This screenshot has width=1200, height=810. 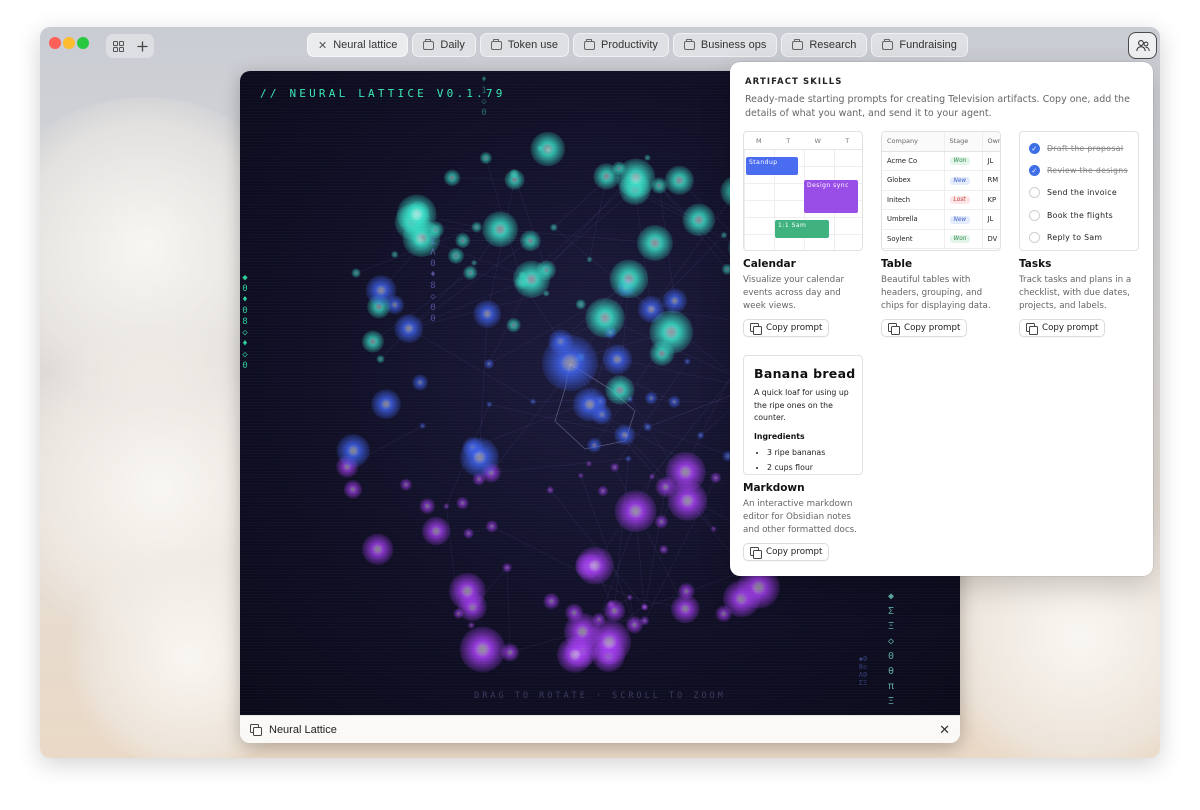 I want to click on column-header: Company, so click(x=913, y=142).